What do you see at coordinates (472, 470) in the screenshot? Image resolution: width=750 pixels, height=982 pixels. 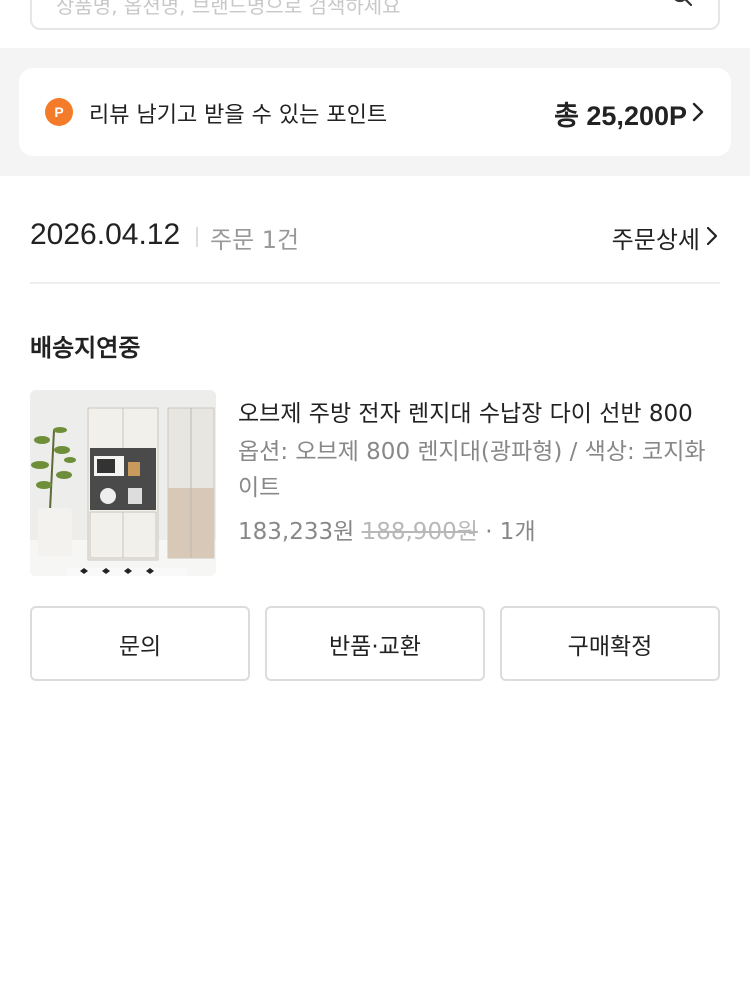 I see `product-option: 옵션: 오브제 800 렌지대(광파형) / 색상: 코지화이트` at bounding box center [472, 470].